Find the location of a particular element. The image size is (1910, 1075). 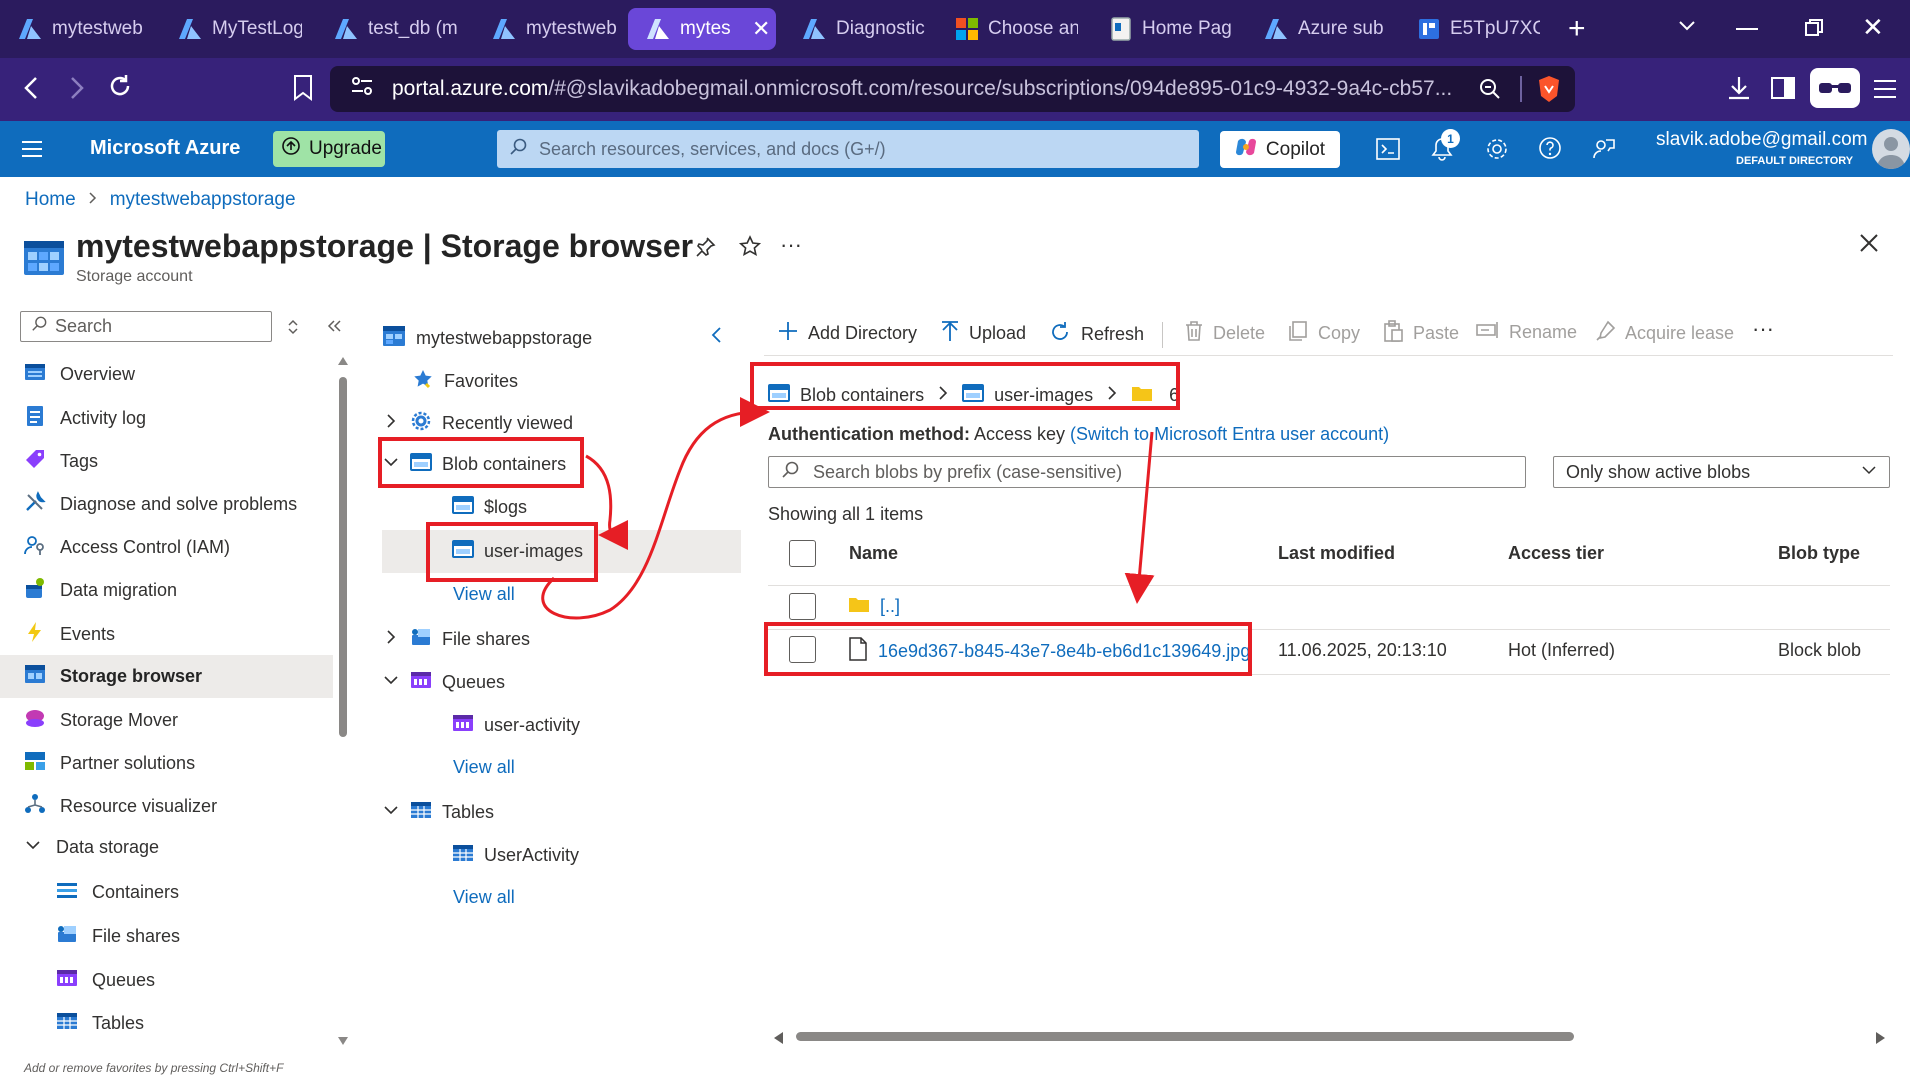

browser-tab-active: mytes ✕ is located at coordinates (702, 29).